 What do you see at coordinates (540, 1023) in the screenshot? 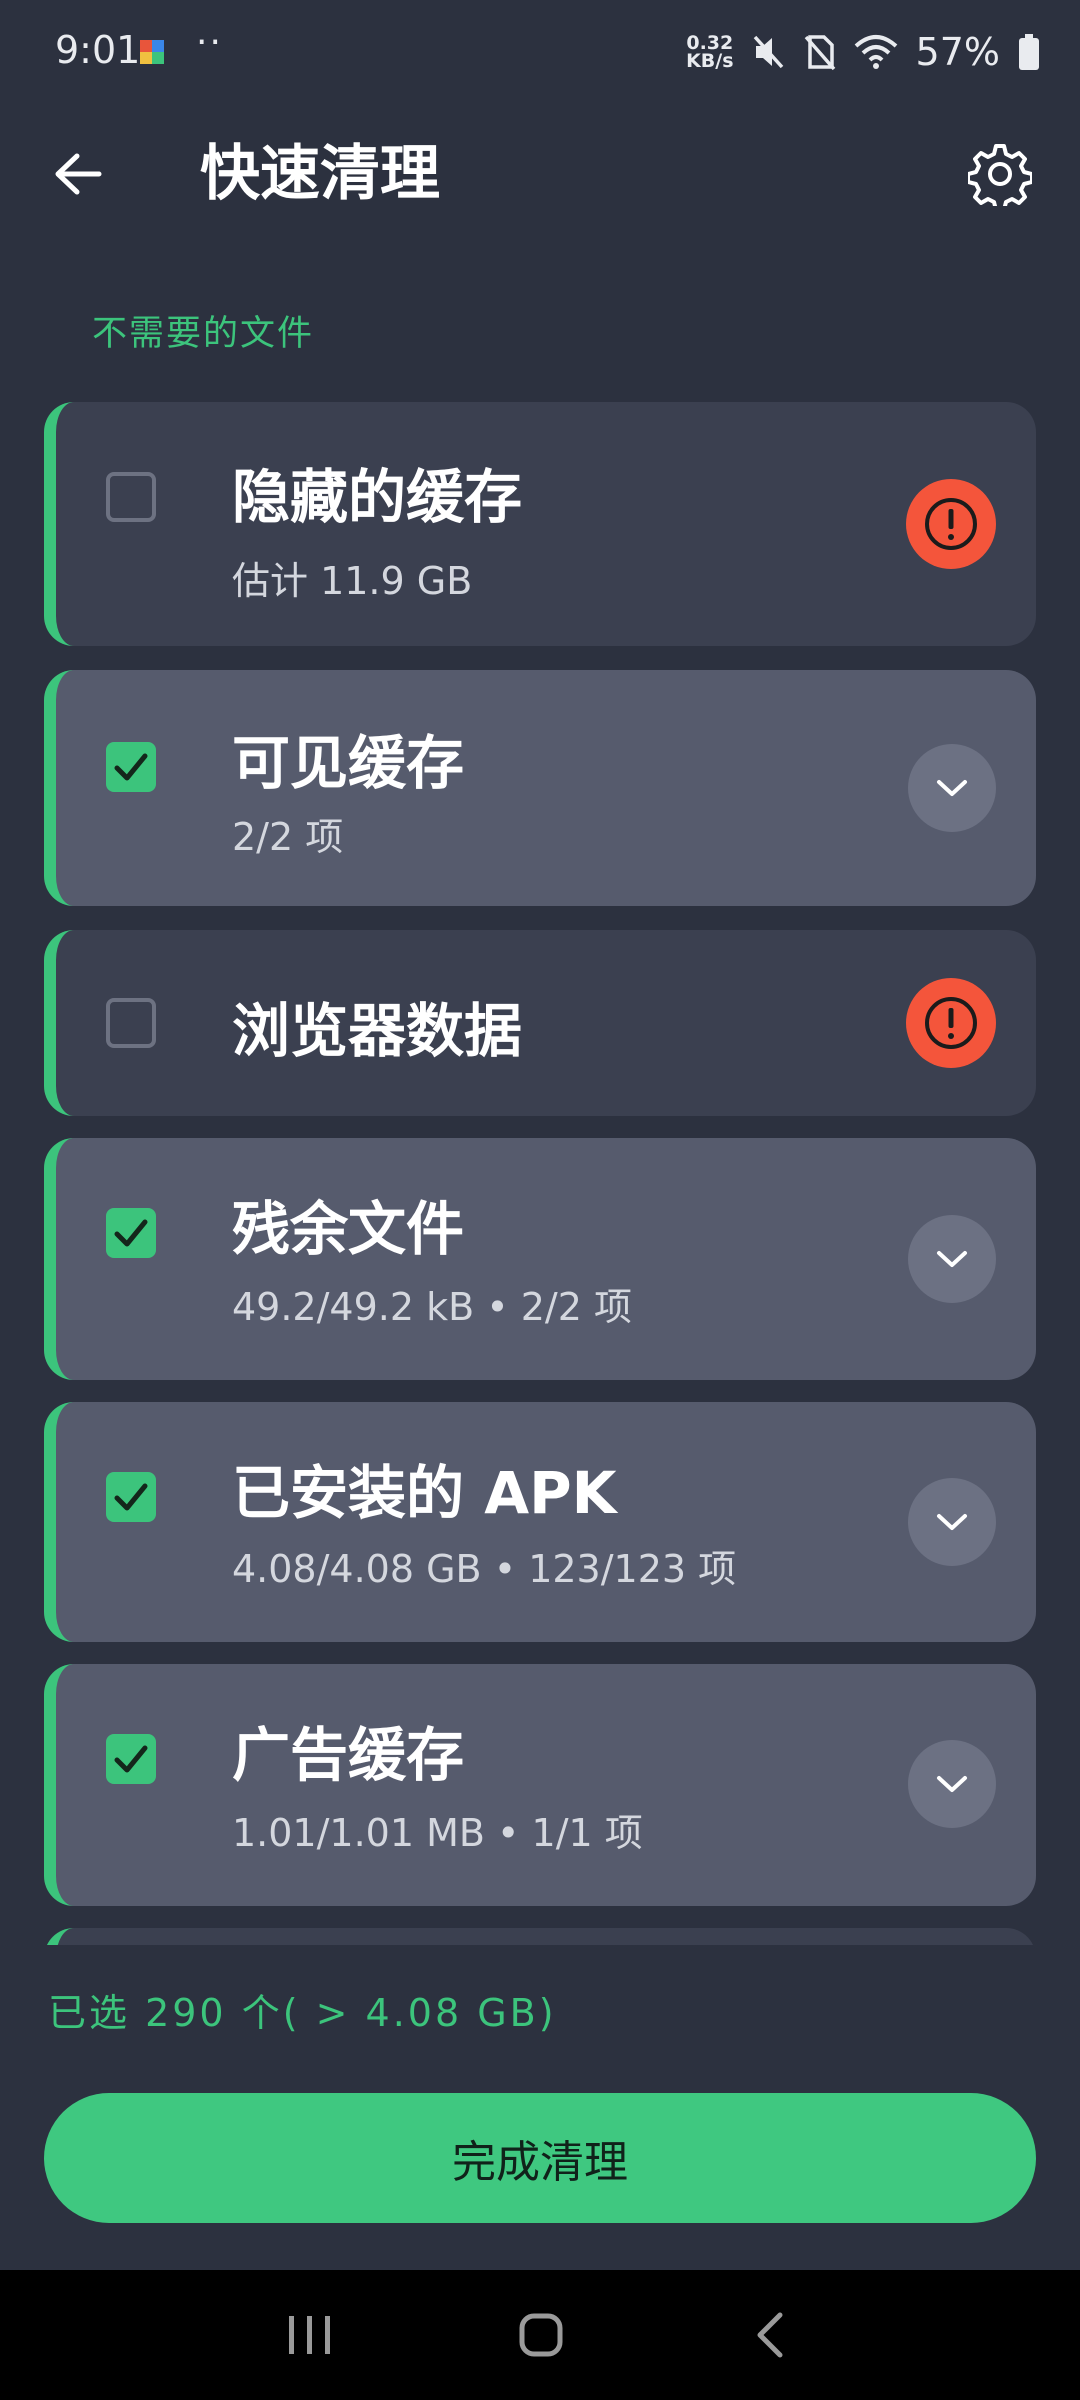
I see `category-browser-data: 浏览器数据` at bounding box center [540, 1023].